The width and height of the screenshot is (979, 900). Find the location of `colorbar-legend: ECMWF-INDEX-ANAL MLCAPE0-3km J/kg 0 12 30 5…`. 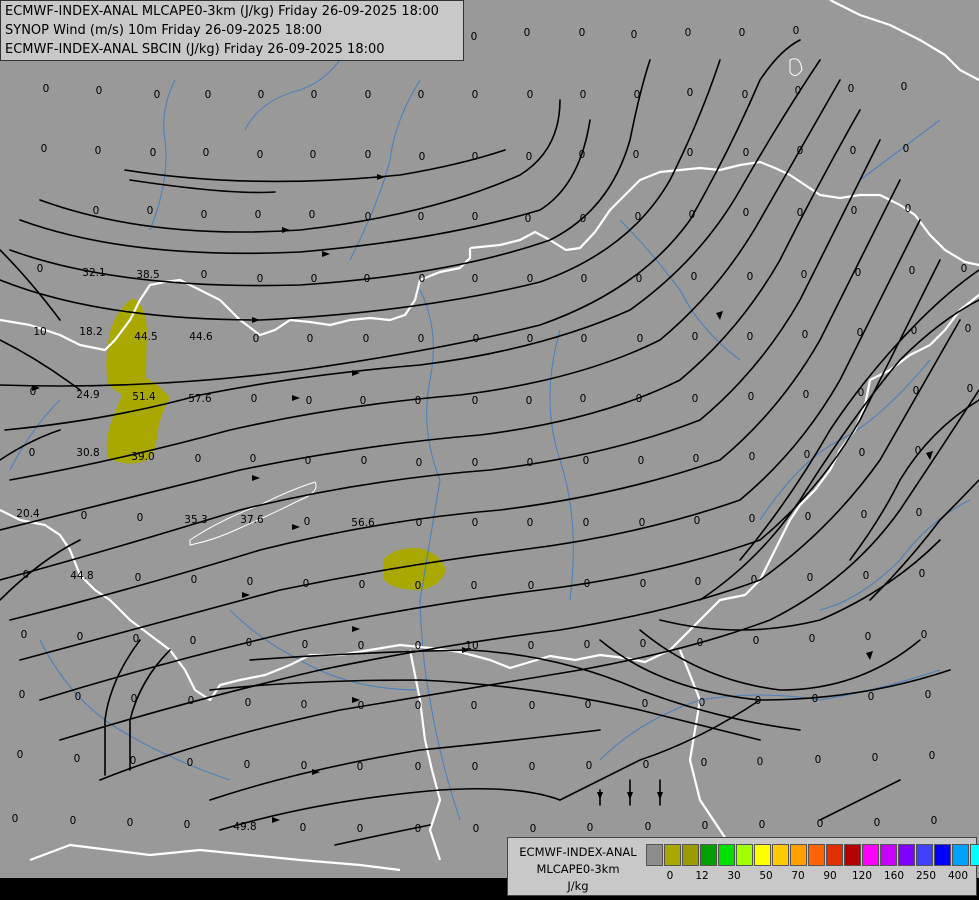

colorbar-legend: ECMWF-INDEX-ANAL MLCAPE0-3km J/kg 0 12 30 5… is located at coordinates (743, 866).